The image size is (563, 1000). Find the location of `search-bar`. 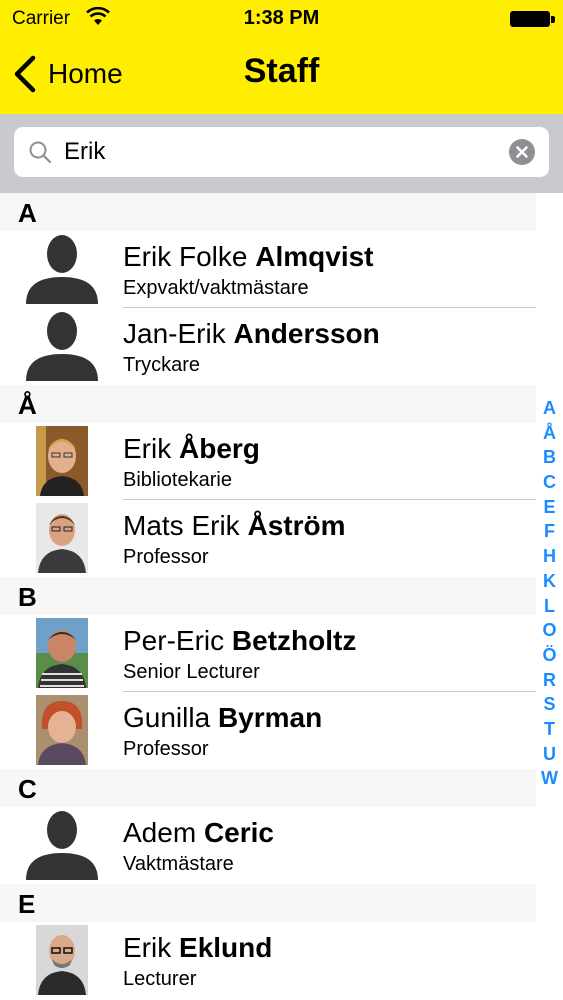

search-bar is located at coordinates (281, 153).